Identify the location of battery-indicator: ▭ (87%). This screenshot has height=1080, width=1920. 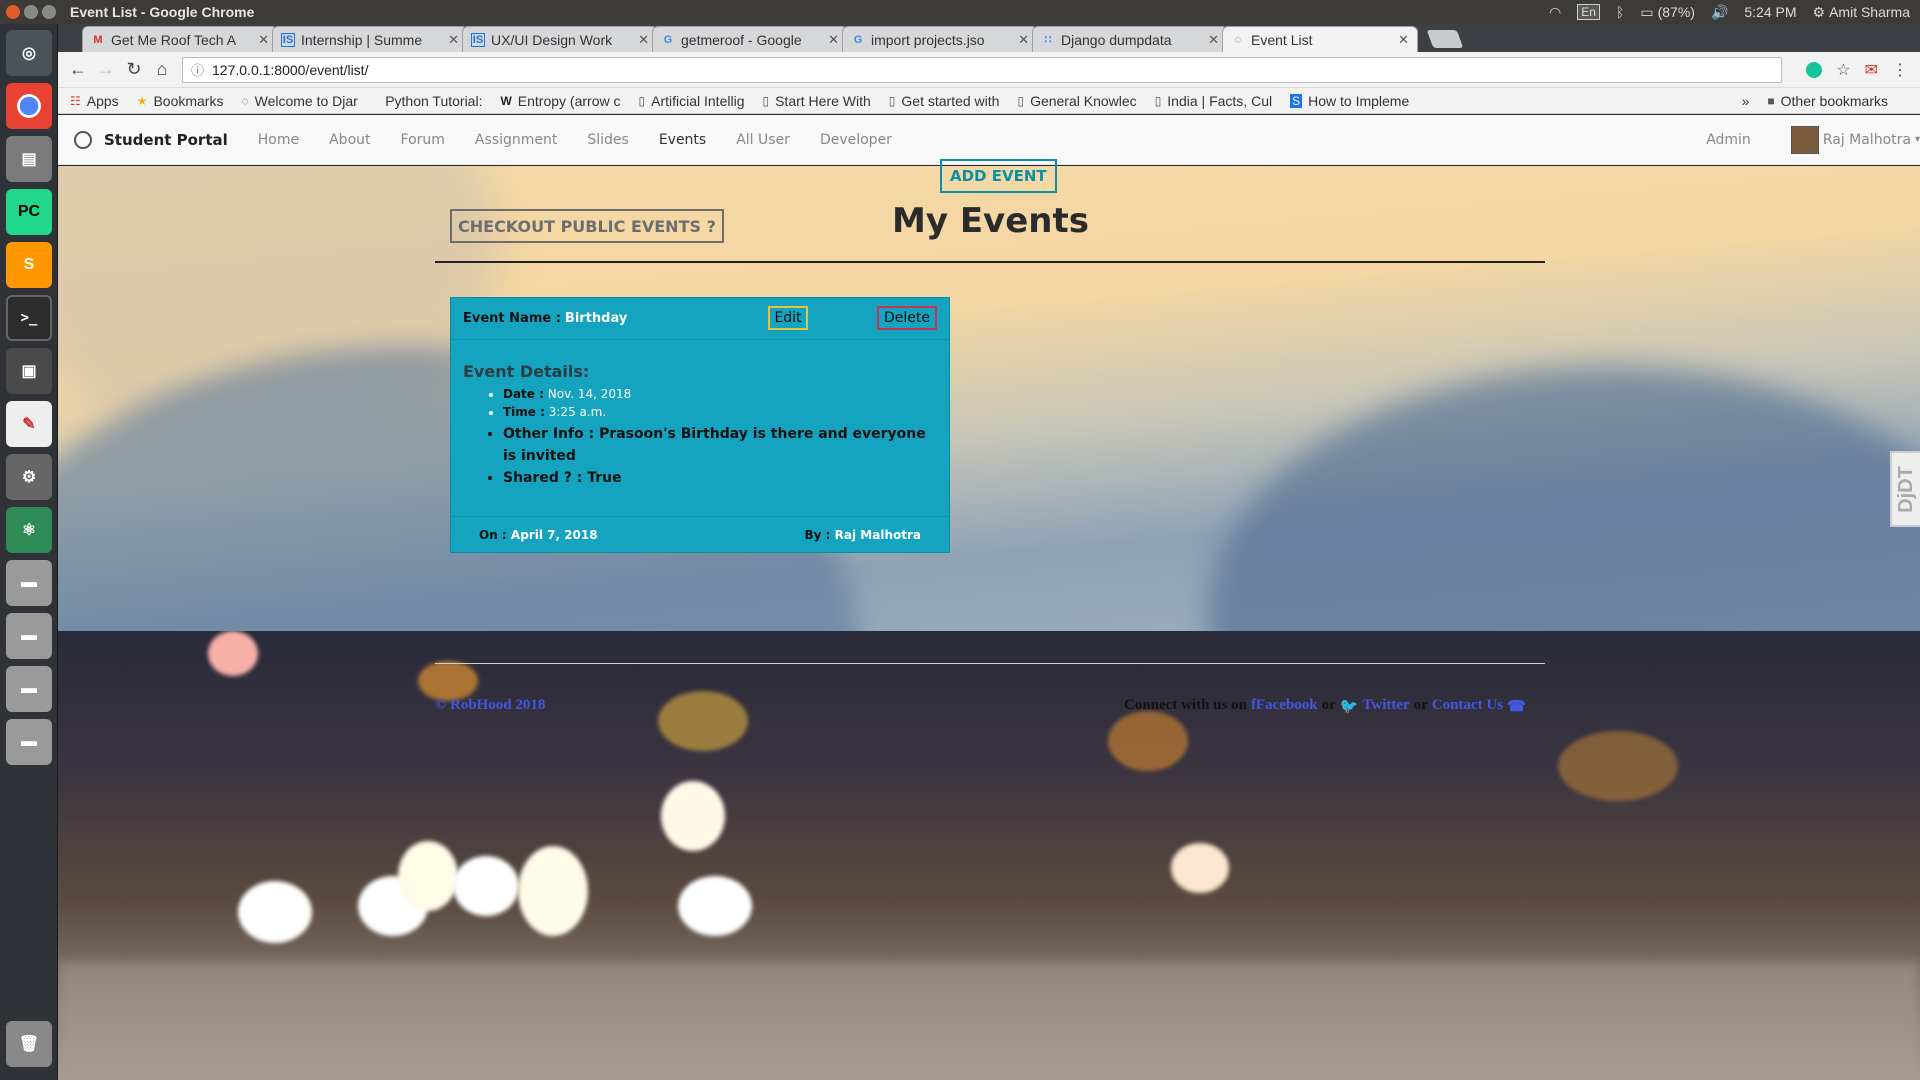
(1667, 12).